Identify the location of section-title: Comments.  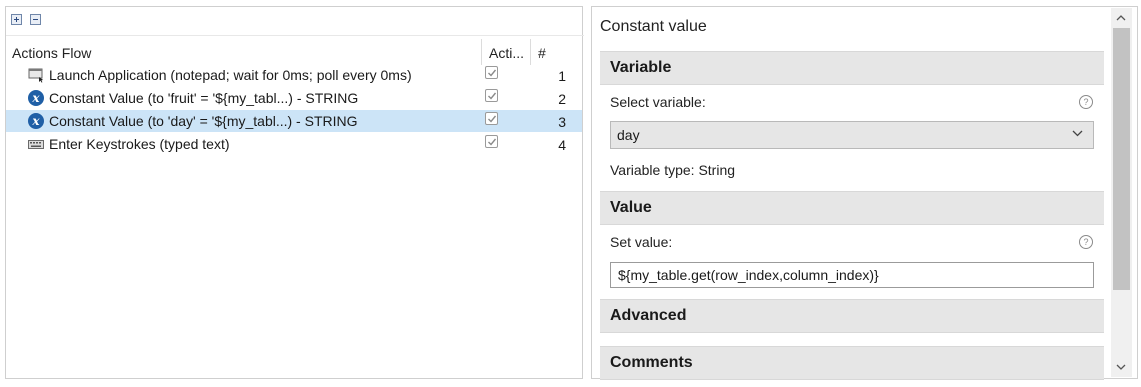
(651, 362).